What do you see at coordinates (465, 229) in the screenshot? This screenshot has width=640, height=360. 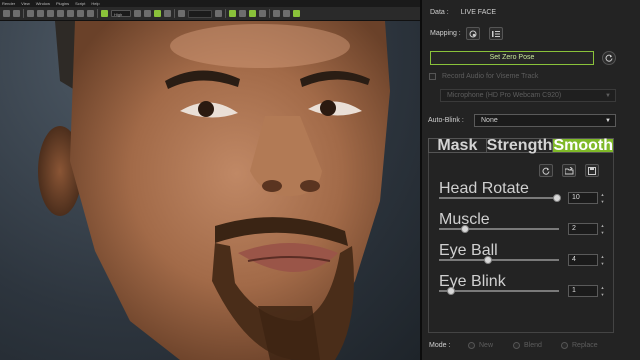 I see `muscle-slider-thumb` at bounding box center [465, 229].